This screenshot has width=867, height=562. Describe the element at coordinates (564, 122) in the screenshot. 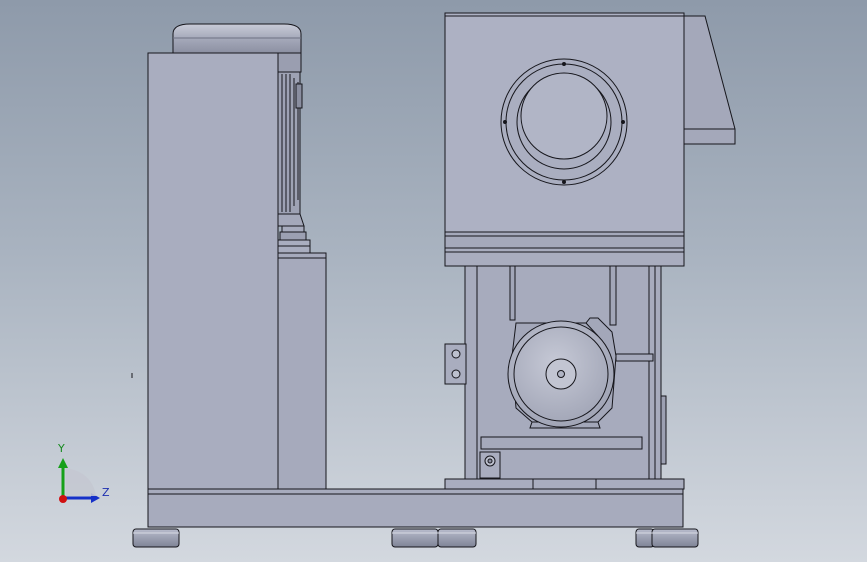

I see `inspection-port` at that location.